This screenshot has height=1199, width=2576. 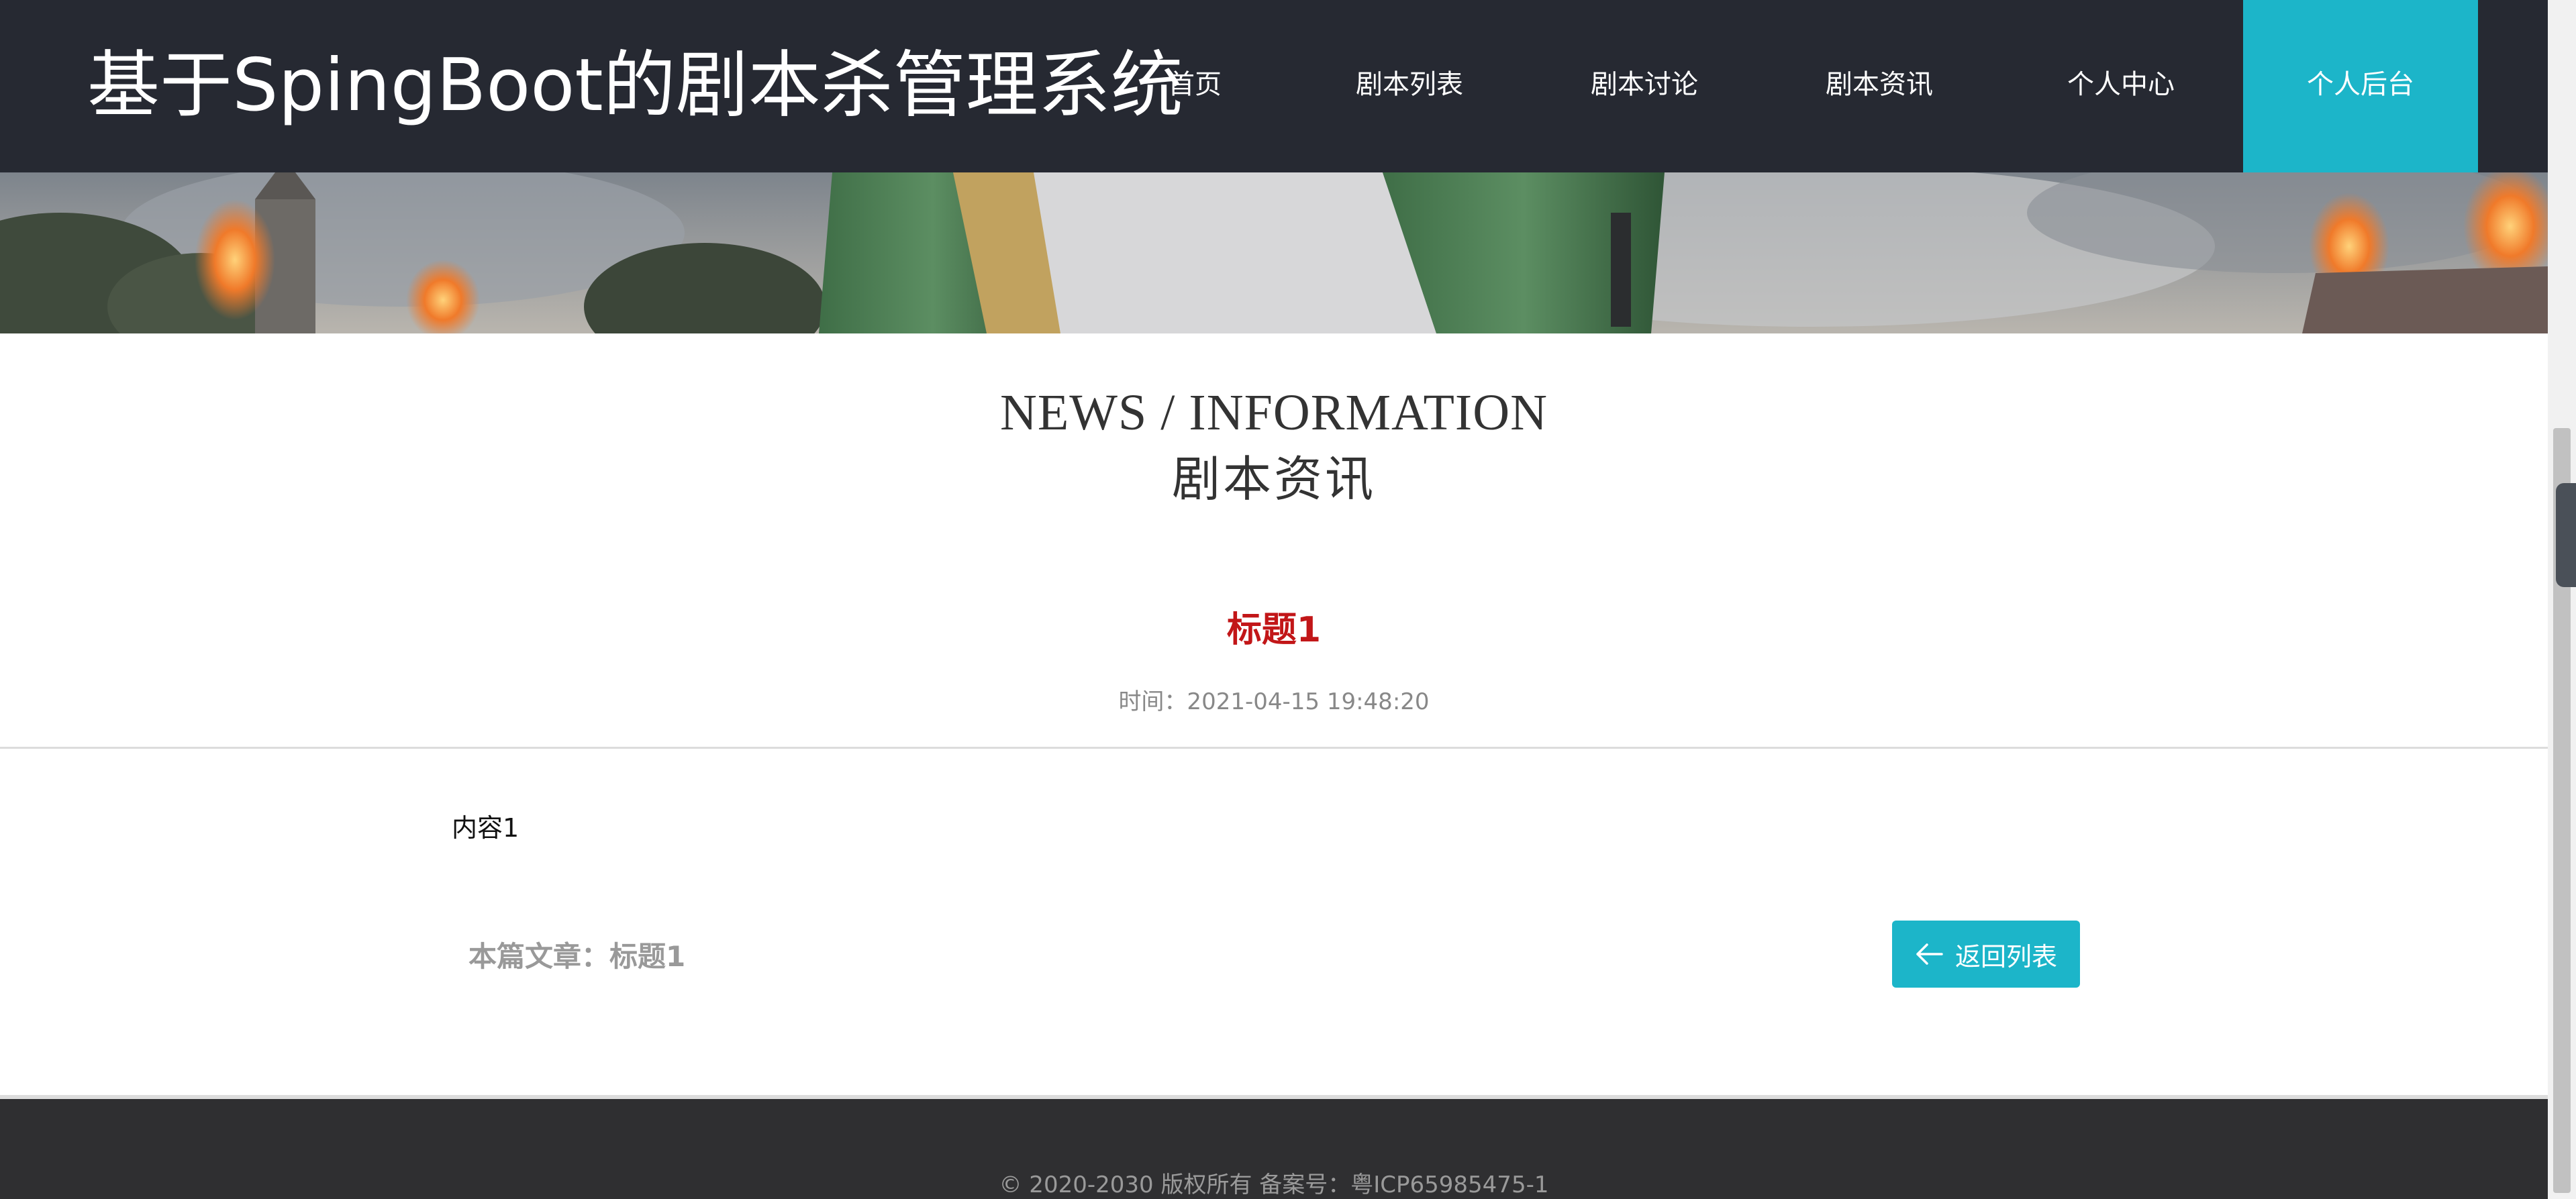 What do you see at coordinates (2566, 535) in the screenshot?
I see `side-floating-widget` at bounding box center [2566, 535].